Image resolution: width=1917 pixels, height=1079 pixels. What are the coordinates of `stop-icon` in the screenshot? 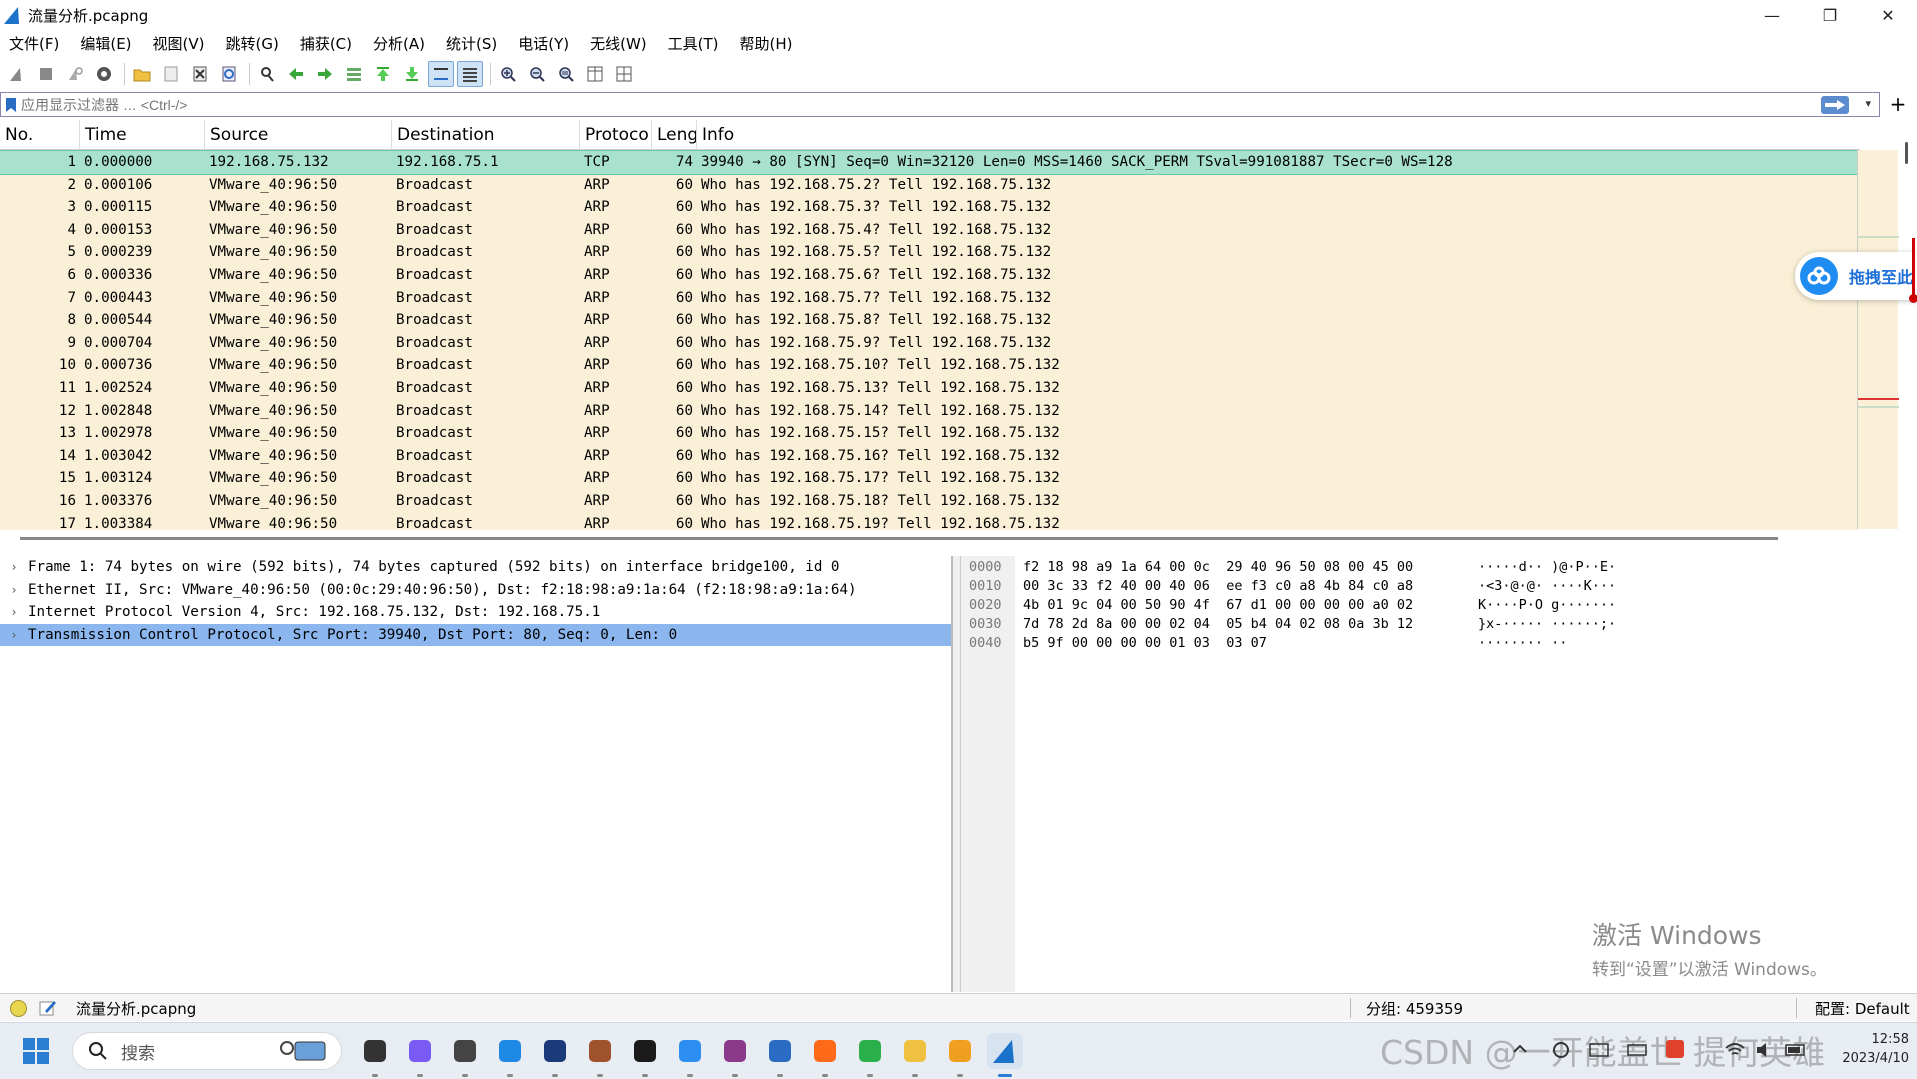 It's located at (46, 74).